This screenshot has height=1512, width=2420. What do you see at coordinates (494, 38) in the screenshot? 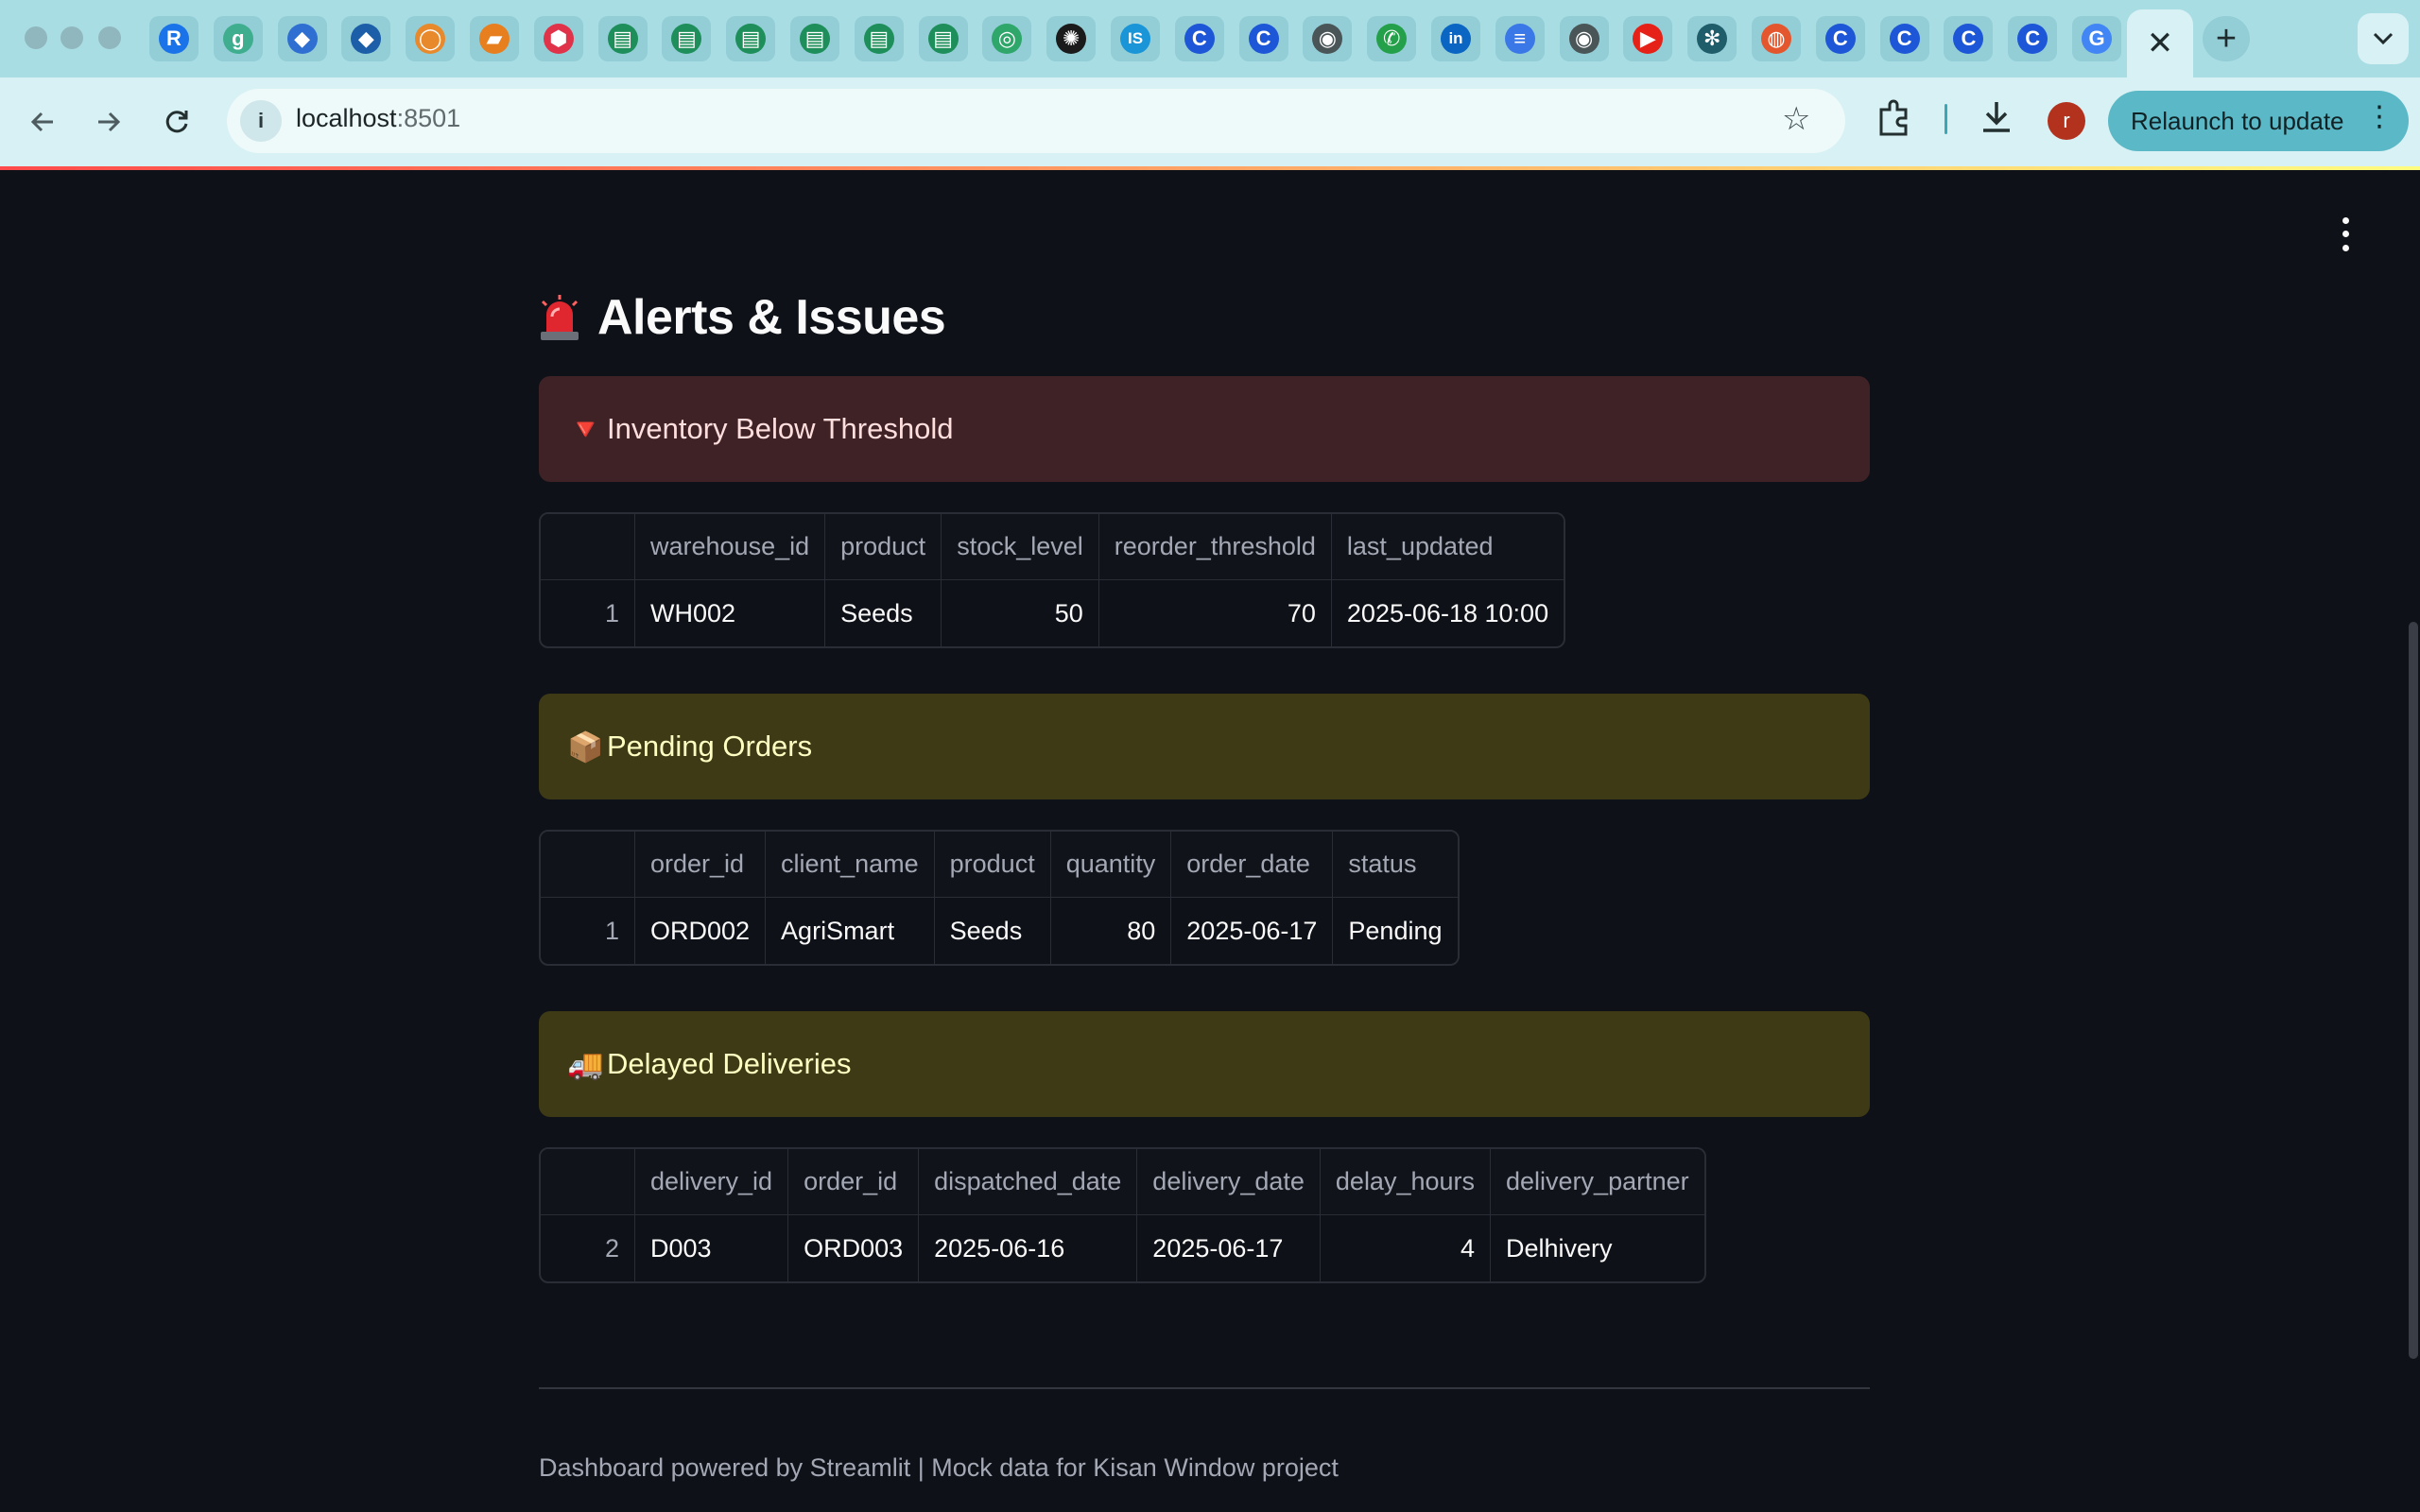
I see `browser-tab: ▰` at bounding box center [494, 38].